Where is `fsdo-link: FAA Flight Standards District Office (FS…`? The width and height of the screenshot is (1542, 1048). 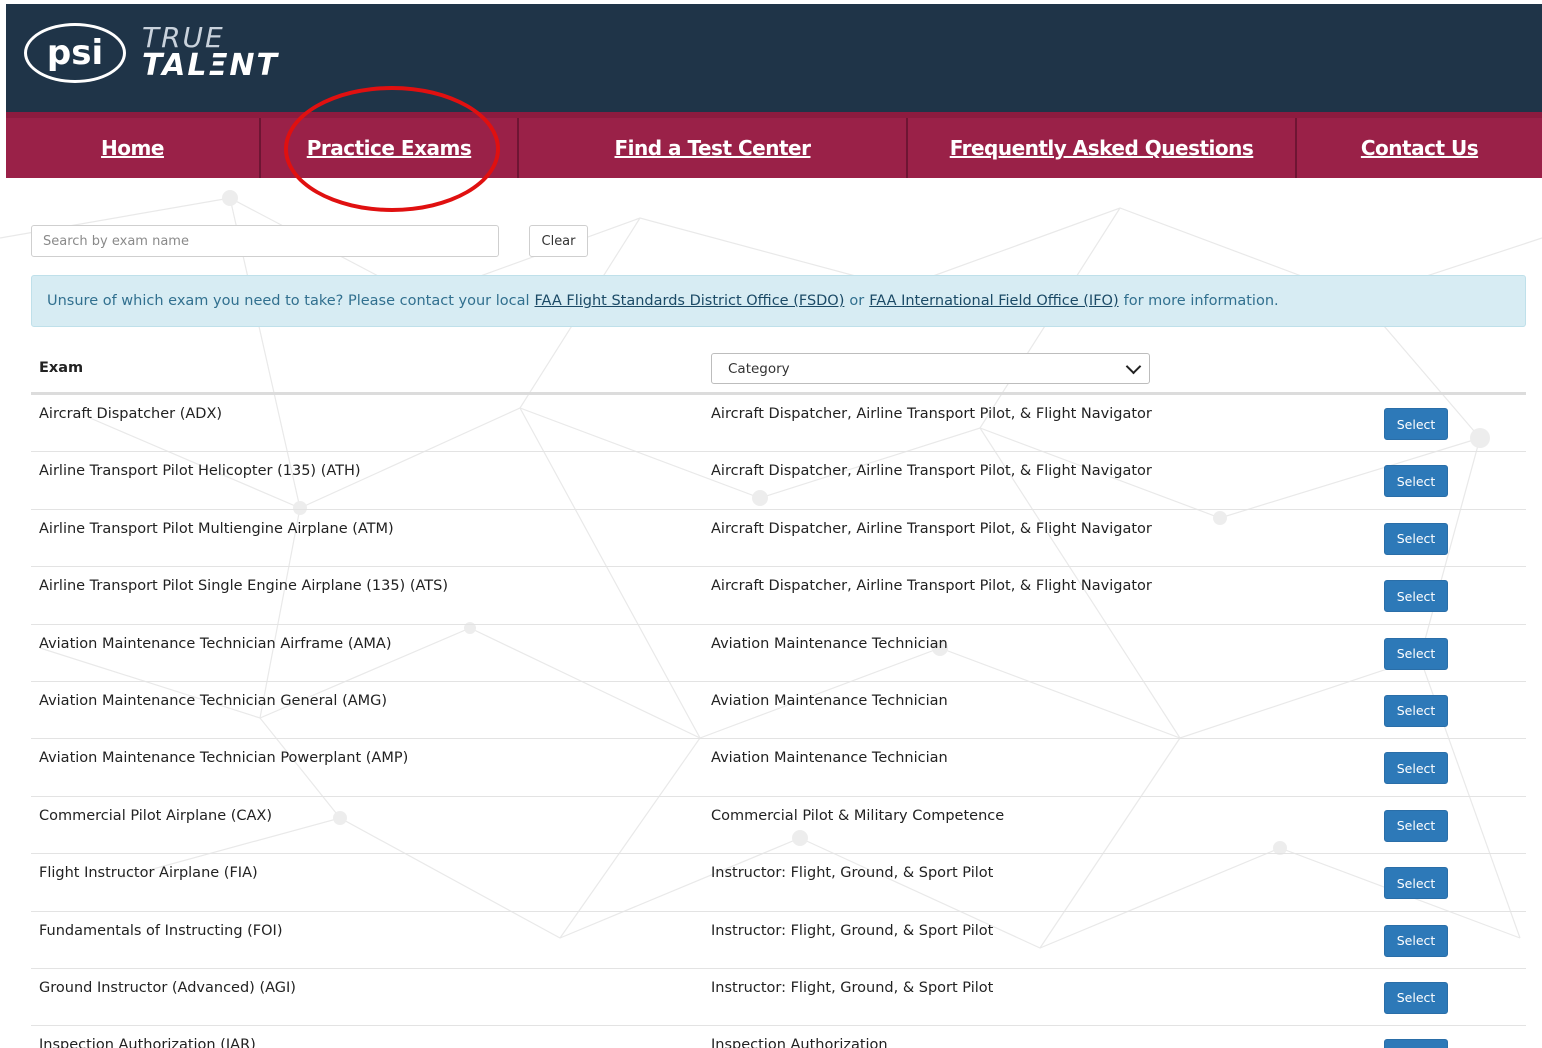 fsdo-link: FAA Flight Standards District Office (FS… is located at coordinates (690, 301).